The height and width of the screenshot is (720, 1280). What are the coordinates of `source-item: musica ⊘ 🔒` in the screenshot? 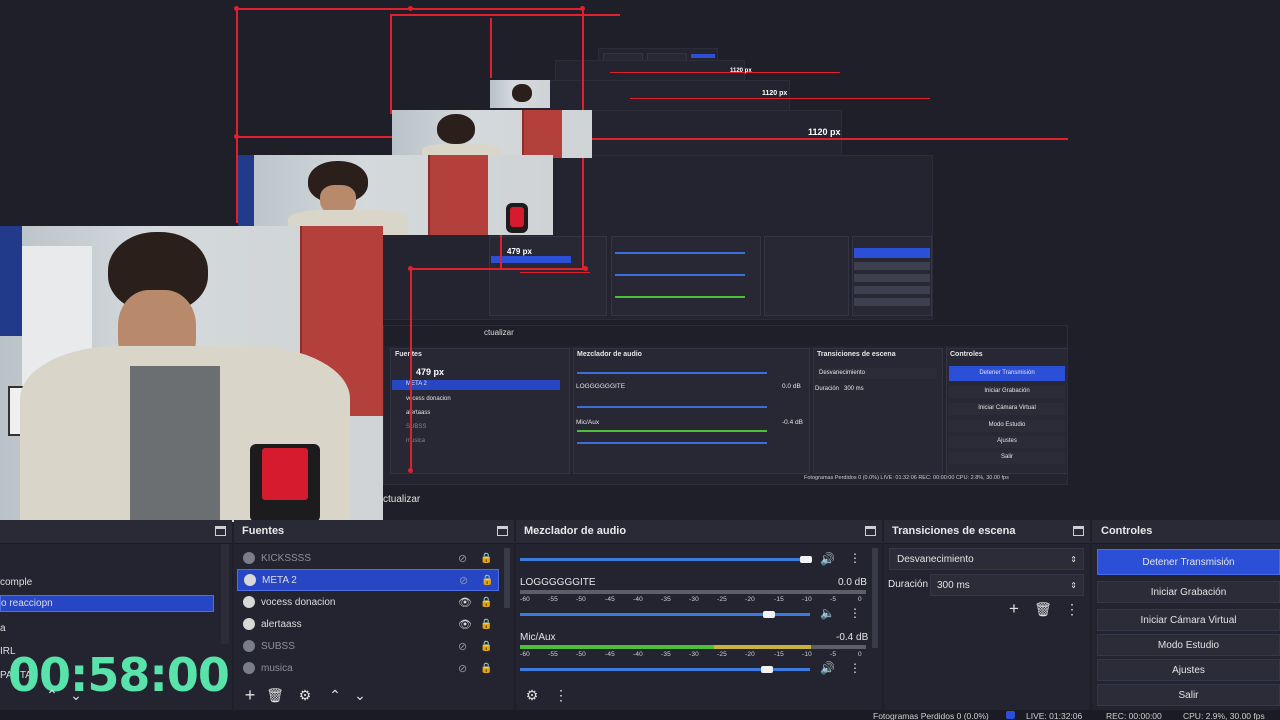 It's located at (368, 668).